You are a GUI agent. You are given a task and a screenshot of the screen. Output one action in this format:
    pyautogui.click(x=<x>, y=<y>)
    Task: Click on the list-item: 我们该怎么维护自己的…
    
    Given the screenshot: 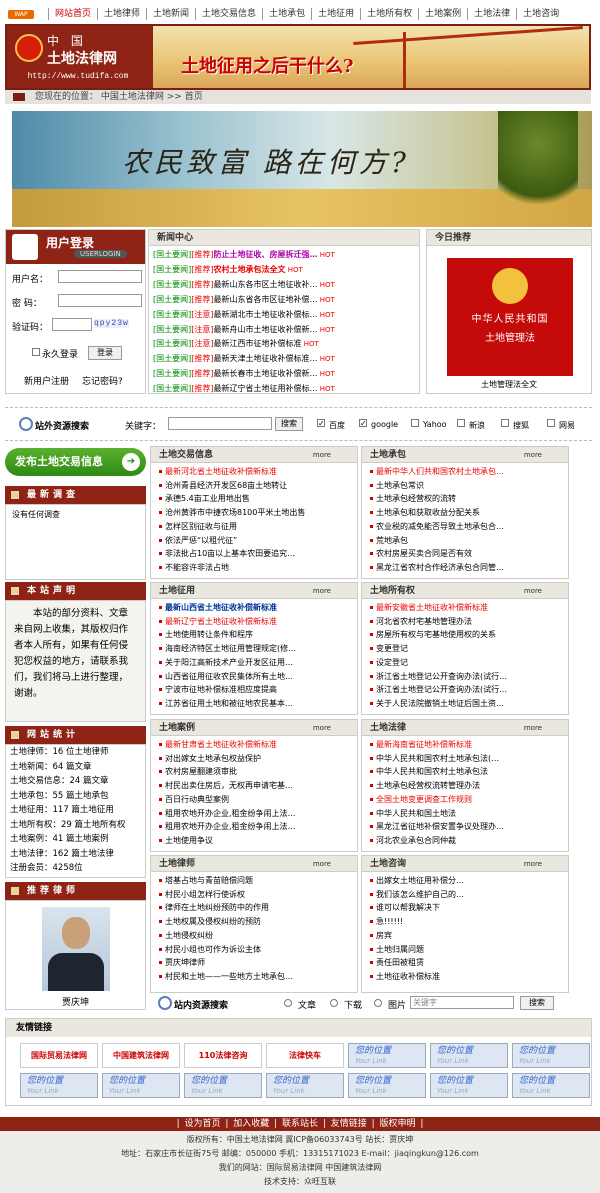 What is the action you would take?
    pyautogui.click(x=469, y=895)
    